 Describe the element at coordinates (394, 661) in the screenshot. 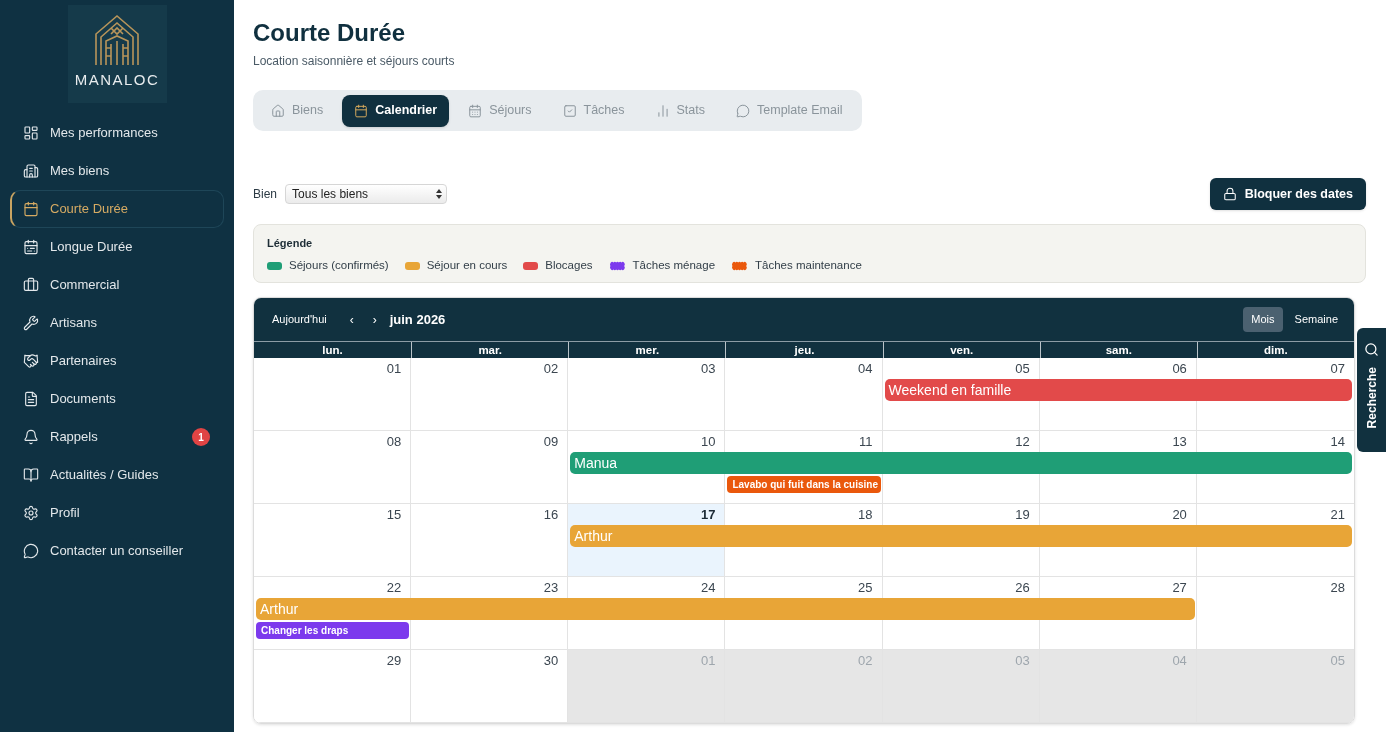

I see `day-number: 29` at that location.